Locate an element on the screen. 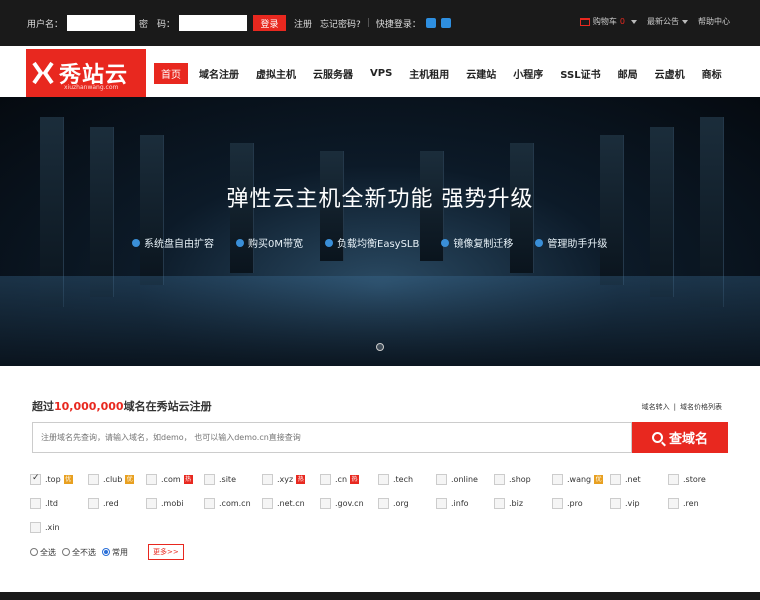  news-label: 最新公告 is located at coordinates (663, 21).